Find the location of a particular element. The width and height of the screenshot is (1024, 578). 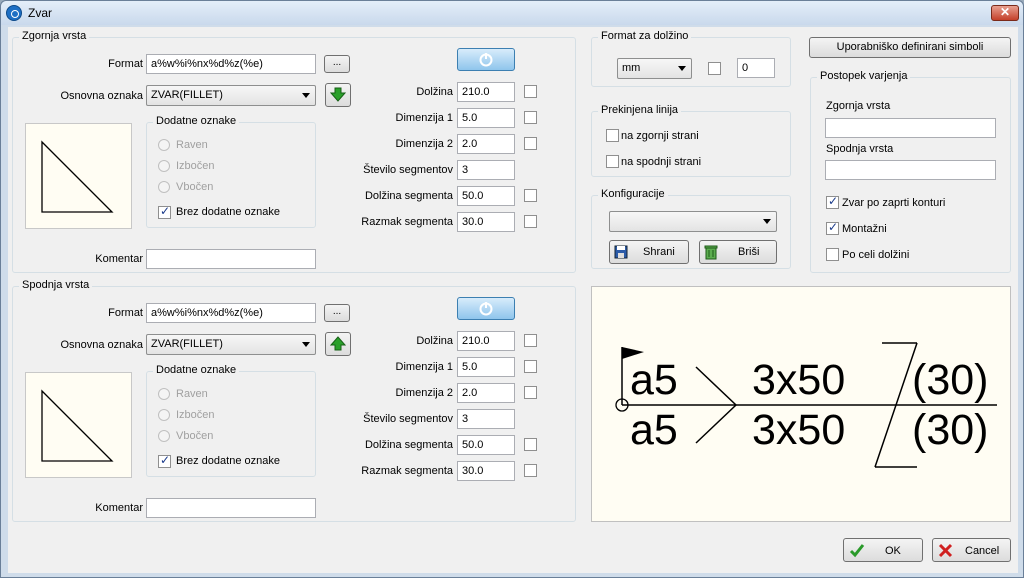

field-label: Število segmentov is located at coordinates (408, 170).